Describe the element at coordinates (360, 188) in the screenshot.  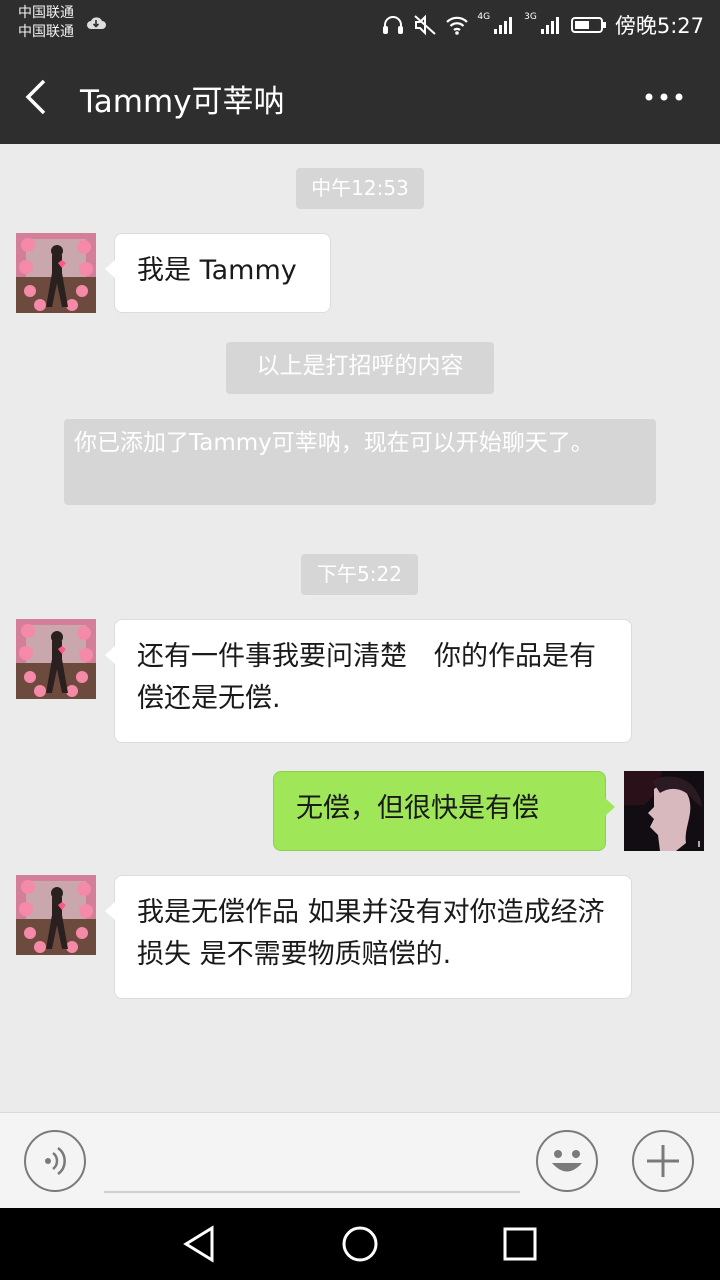
I see `timestamp: 中午12:53` at that location.